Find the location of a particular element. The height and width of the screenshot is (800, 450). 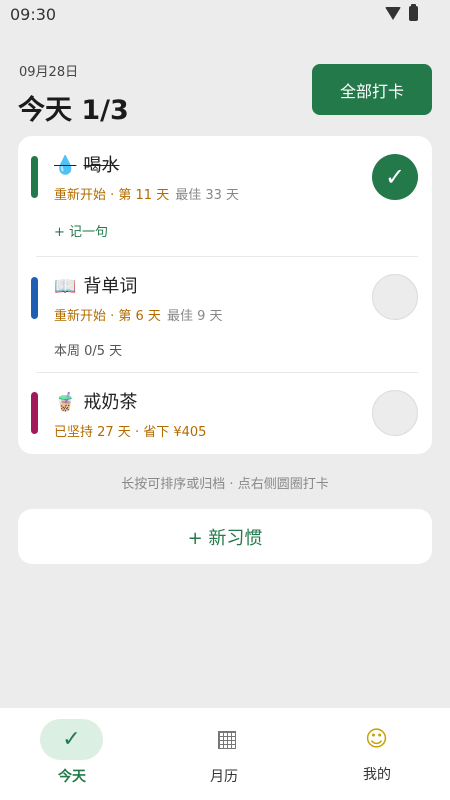

habit-streak: 已坚持 27 天 · 省下 ¥405 is located at coordinates (130, 432).